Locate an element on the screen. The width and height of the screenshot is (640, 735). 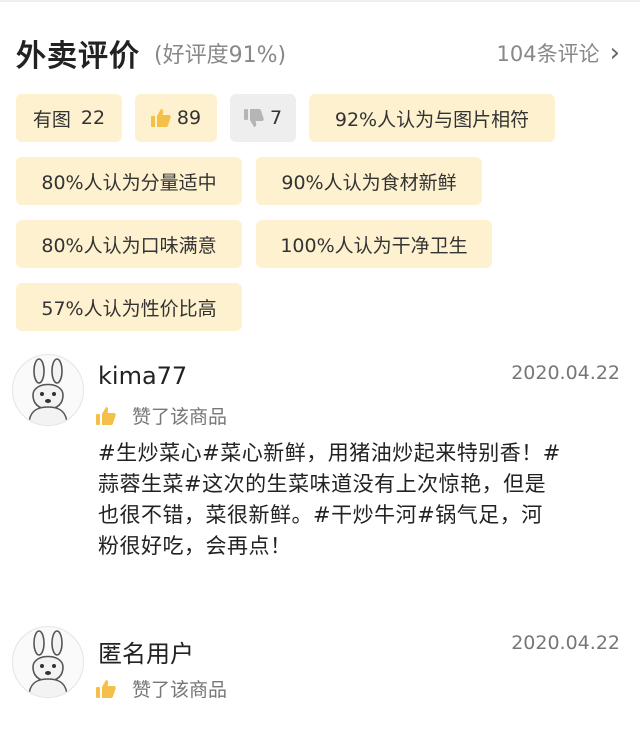
tag-has-image: 有图 22 is located at coordinates (69, 118).